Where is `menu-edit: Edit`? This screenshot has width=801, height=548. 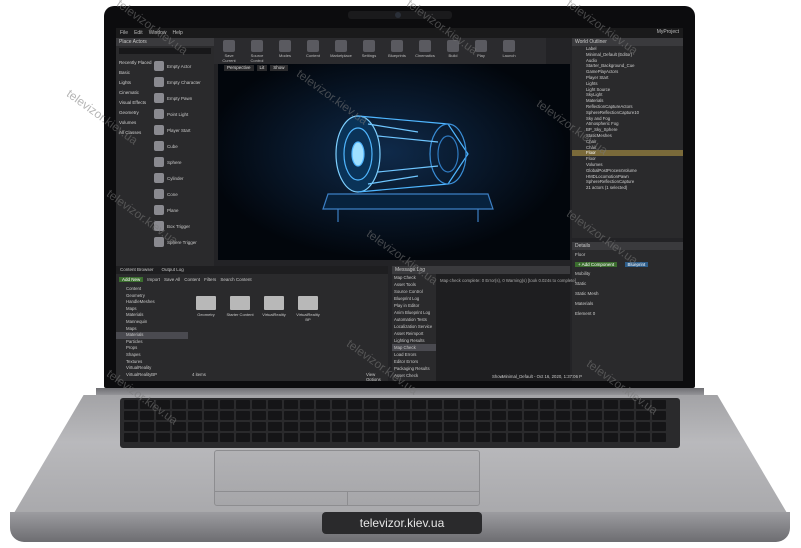 menu-edit: Edit is located at coordinates (138, 33).